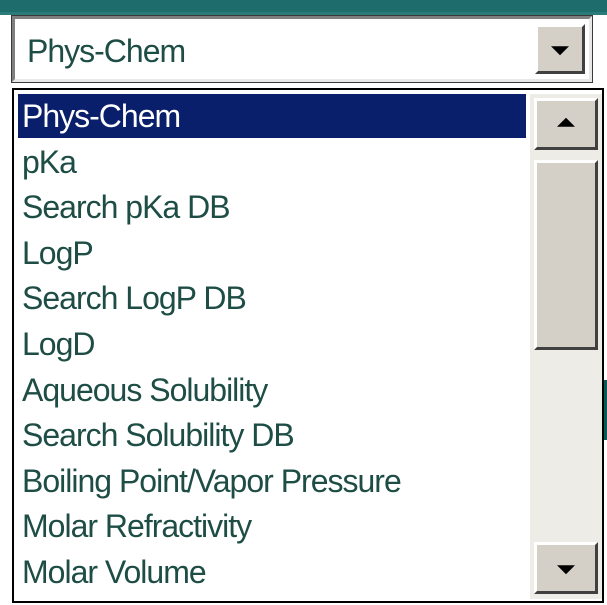 This screenshot has width=607, height=605. I want to click on category-combobox: Phys-Chem, so click(302, 49).